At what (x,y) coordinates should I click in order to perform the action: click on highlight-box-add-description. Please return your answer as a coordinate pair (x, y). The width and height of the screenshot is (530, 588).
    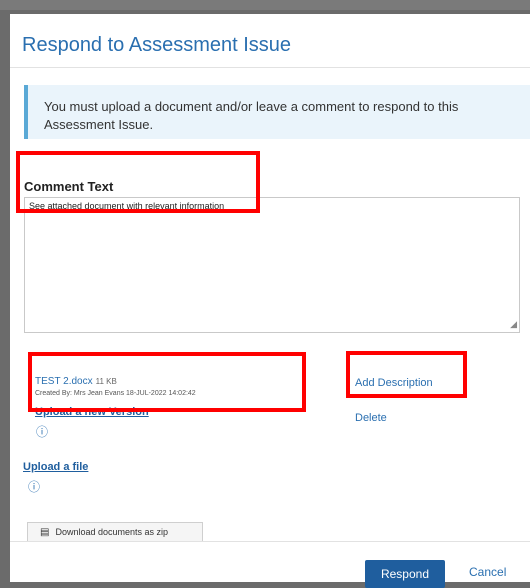
    Looking at the image, I should click on (406, 374).